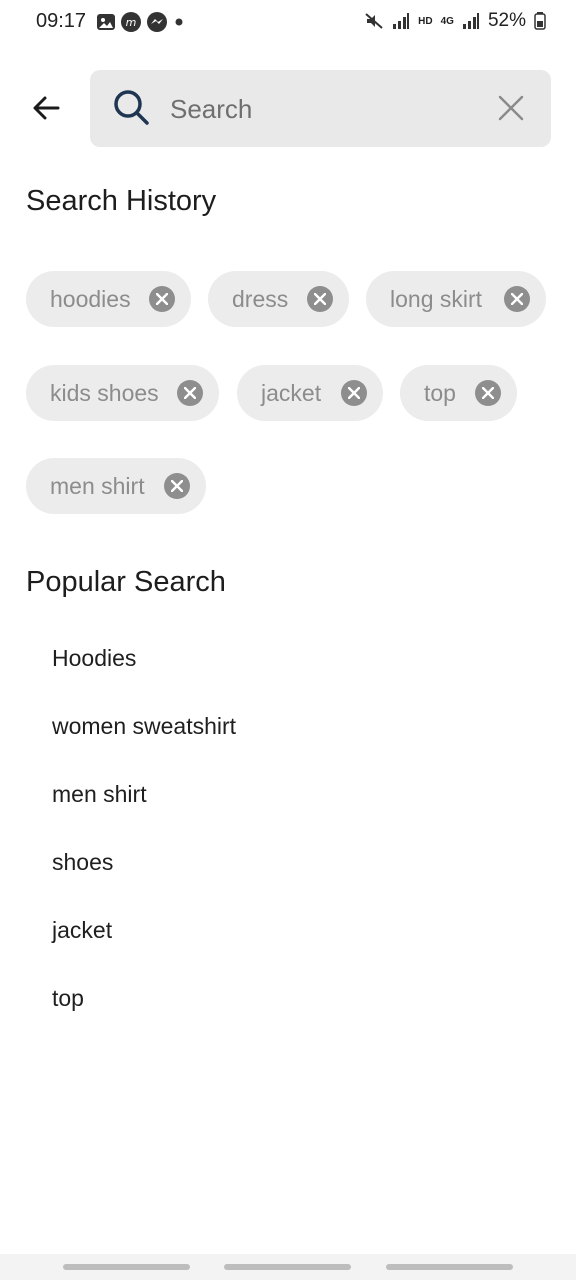  I want to click on hd-icon: HD, so click(425, 21).